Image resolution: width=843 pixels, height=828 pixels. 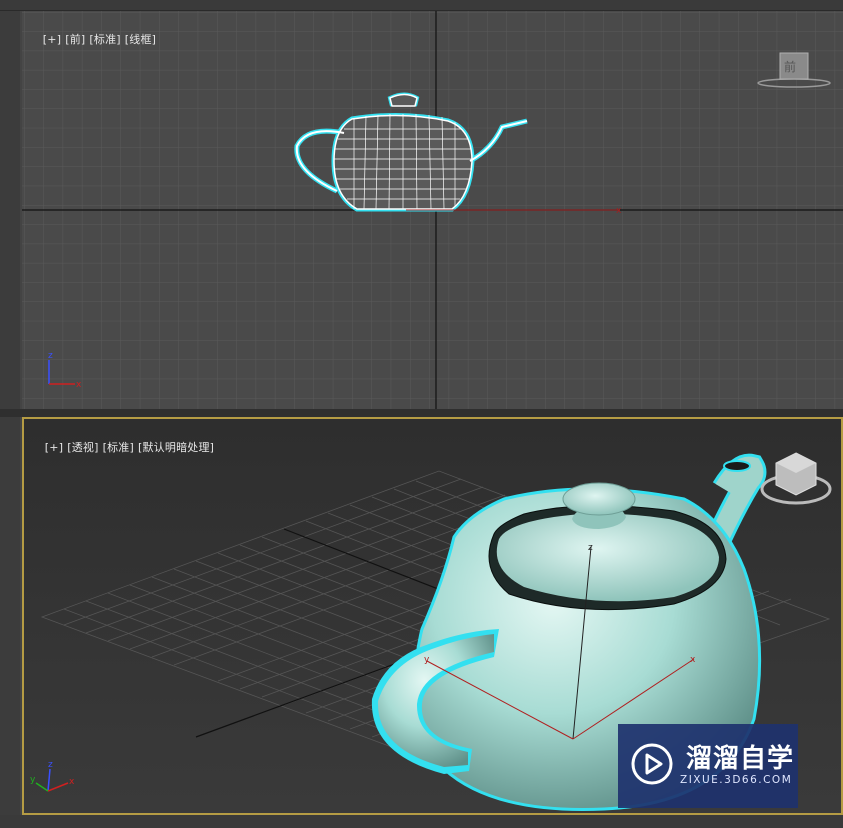 What do you see at coordinates (421, 5) in the screenshot?
I see `top-toolbar-strip` at bounding box center [421, 5].